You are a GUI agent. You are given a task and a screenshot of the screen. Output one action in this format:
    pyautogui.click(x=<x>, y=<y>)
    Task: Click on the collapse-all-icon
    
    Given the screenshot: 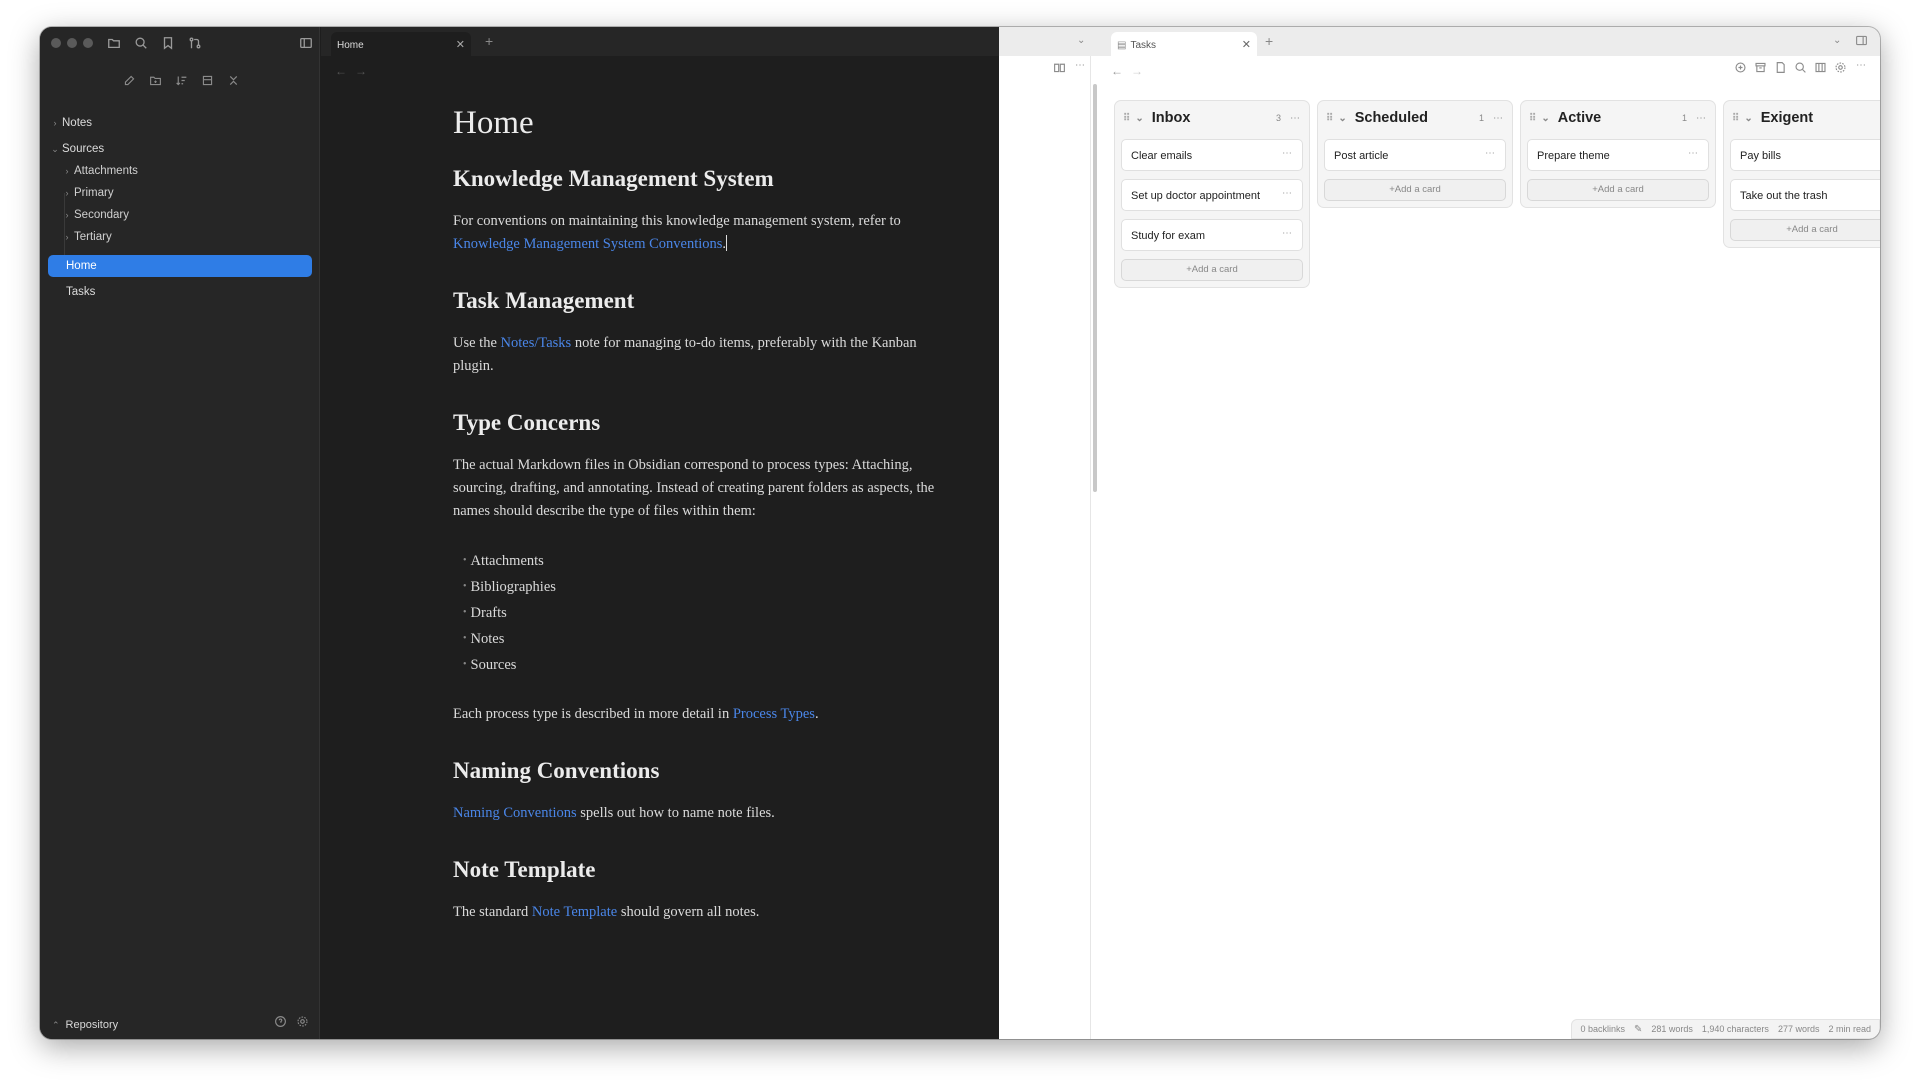 What is the action you would take?
    pyautogui.click(x=233, y=80)
    